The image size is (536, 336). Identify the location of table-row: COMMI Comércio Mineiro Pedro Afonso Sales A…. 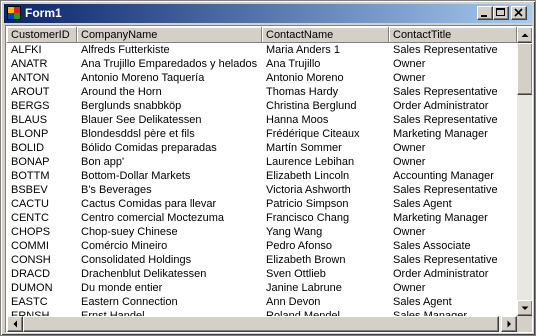
(262, 246).